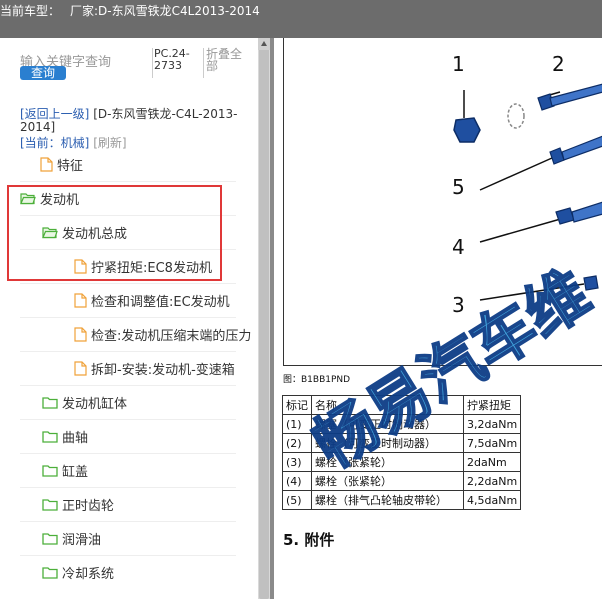 The image size is (602, 599). I want to click on callout-2: 2, so click(558, 64).